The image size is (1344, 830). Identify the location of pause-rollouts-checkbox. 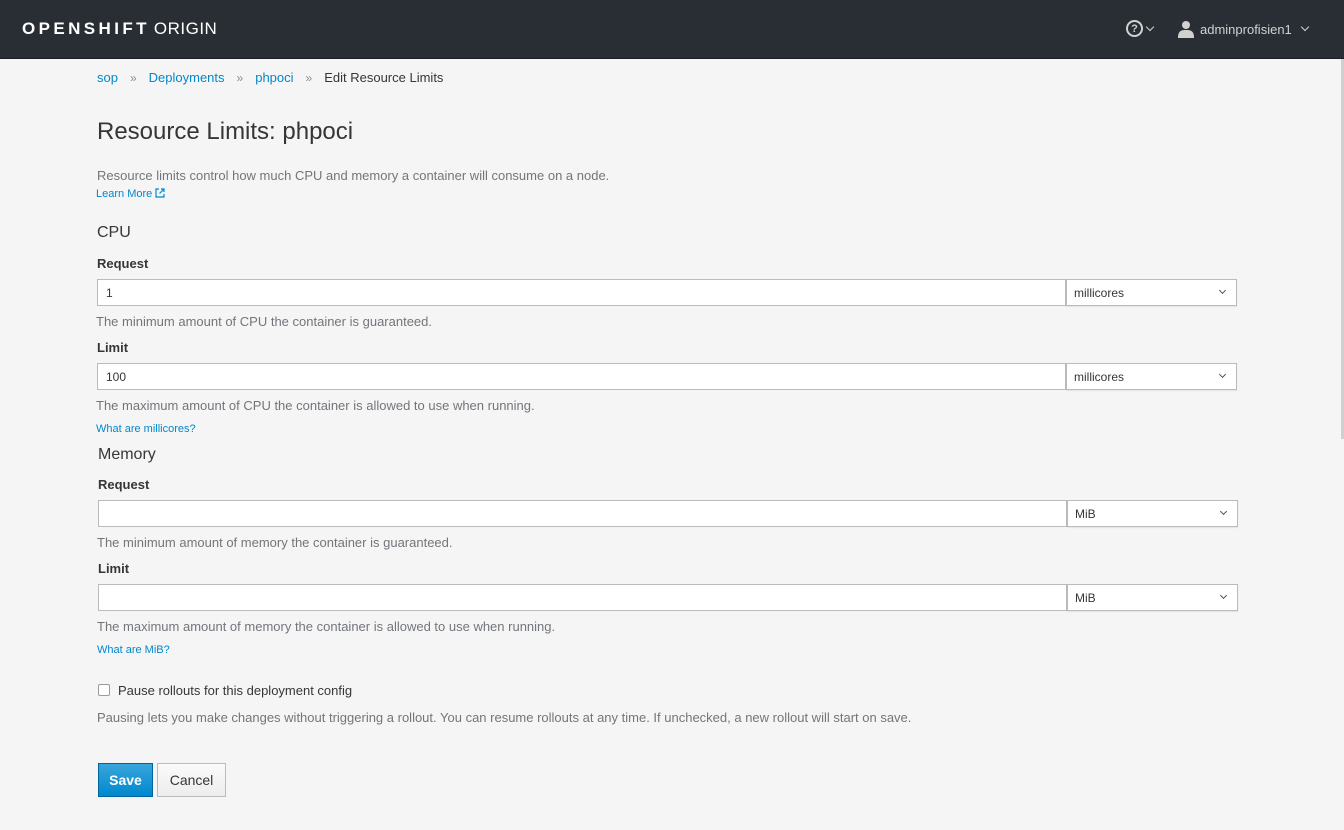
(104, 690).